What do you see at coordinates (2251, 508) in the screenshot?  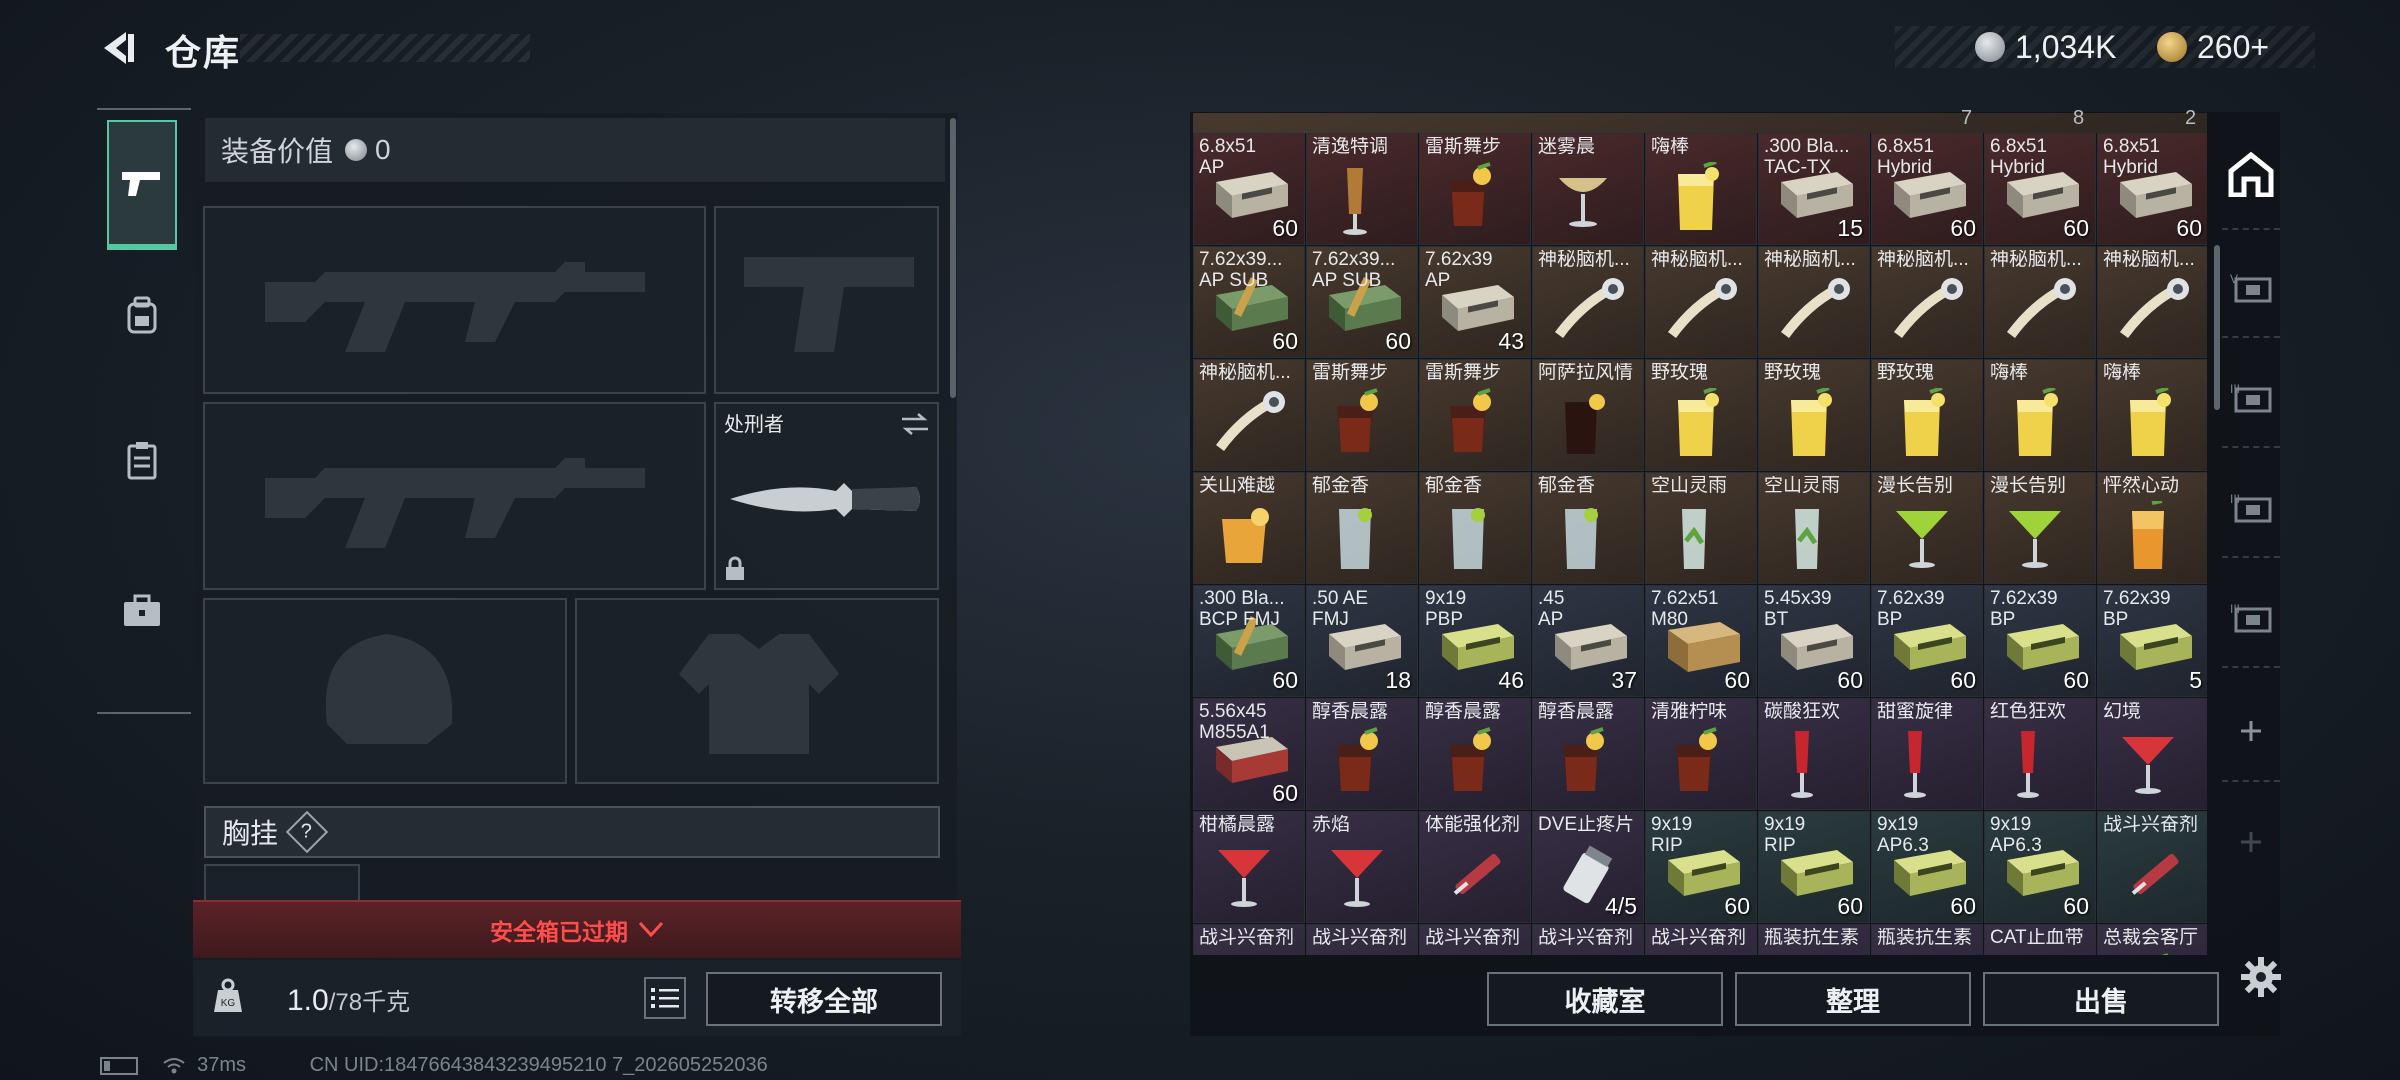 I see `rail-storage-3b: III` at bounding box center [2251, 508].